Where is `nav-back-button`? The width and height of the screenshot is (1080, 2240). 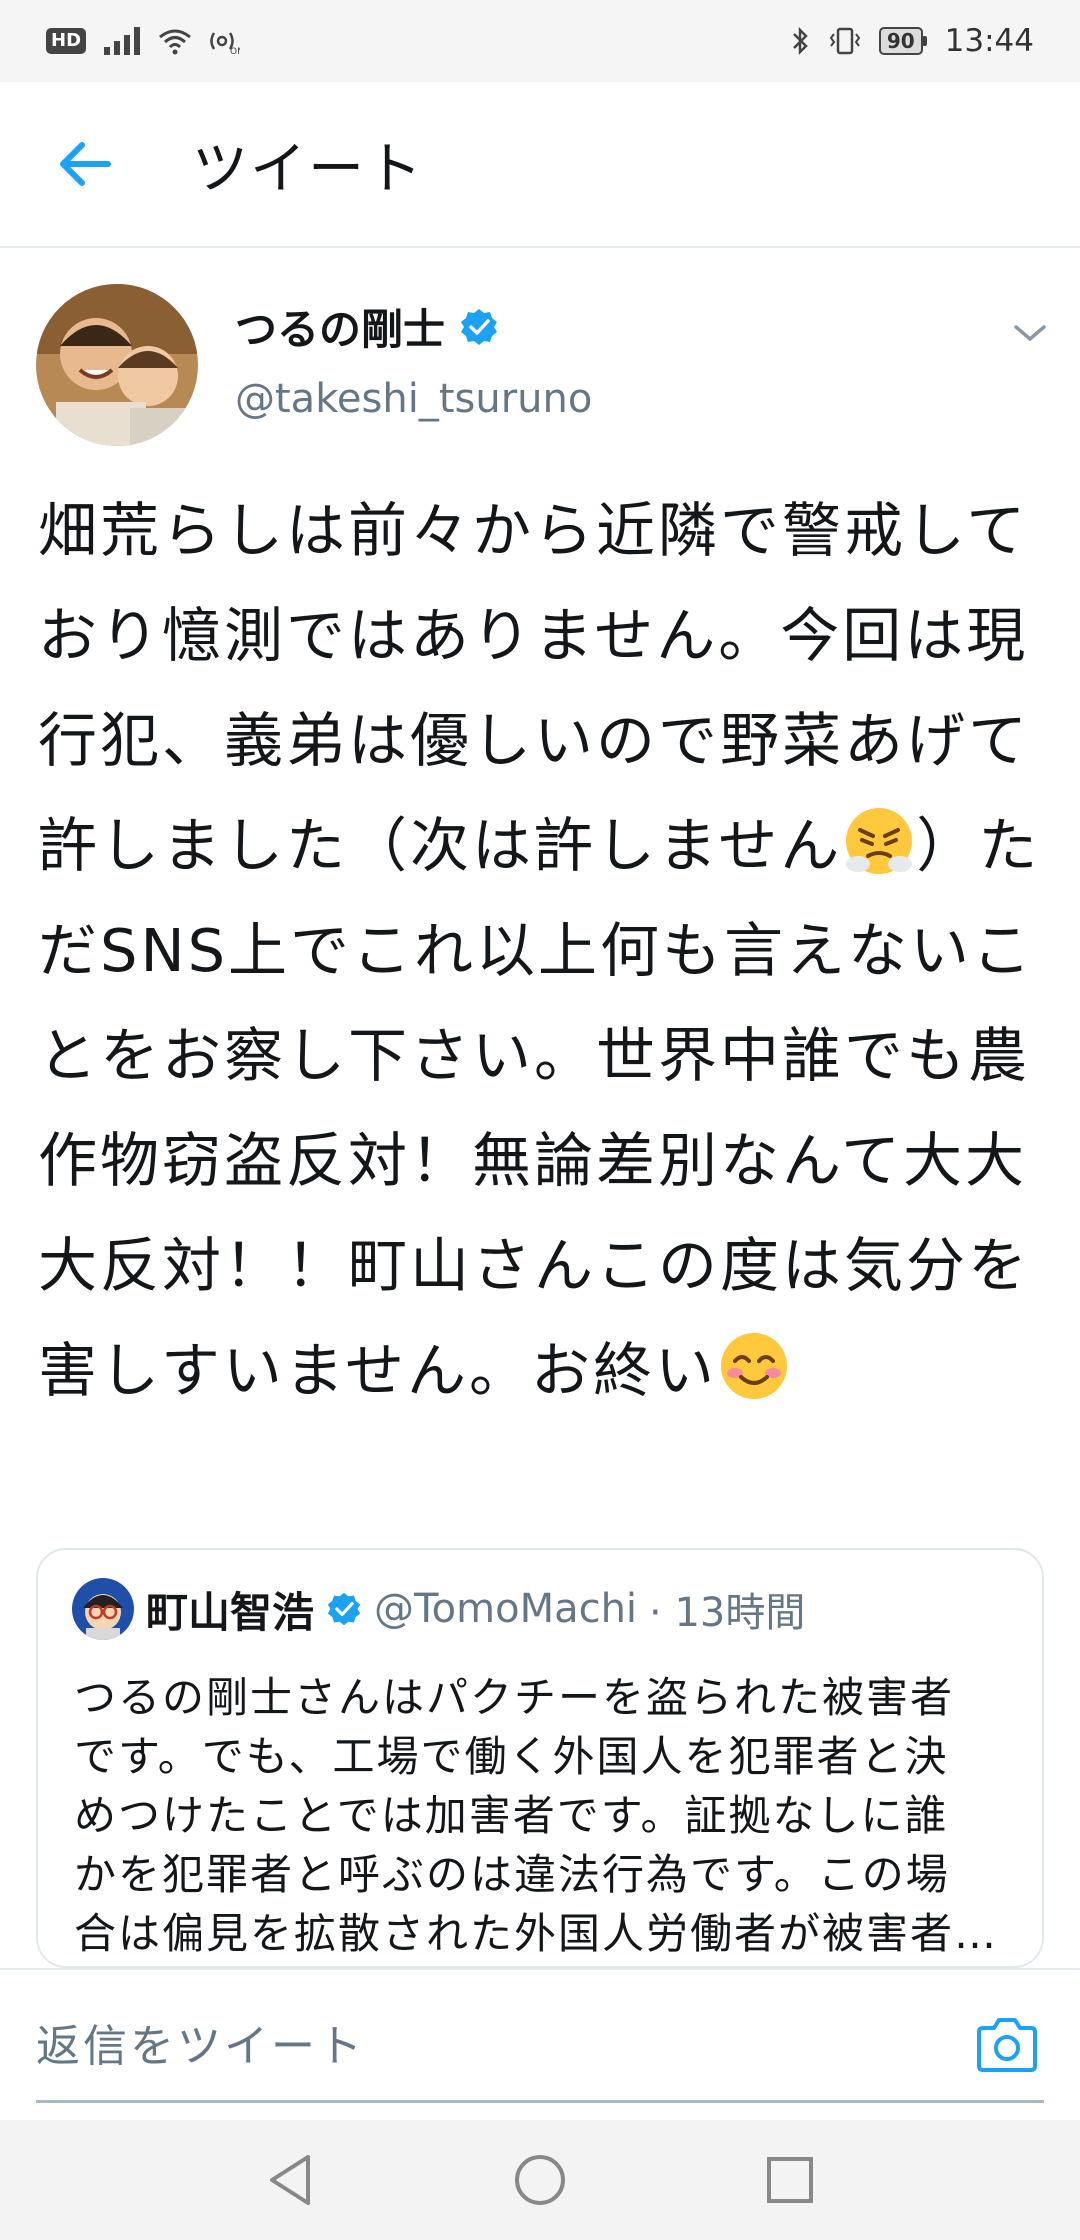
nav-back-button is located at coordinates (290, 2180).